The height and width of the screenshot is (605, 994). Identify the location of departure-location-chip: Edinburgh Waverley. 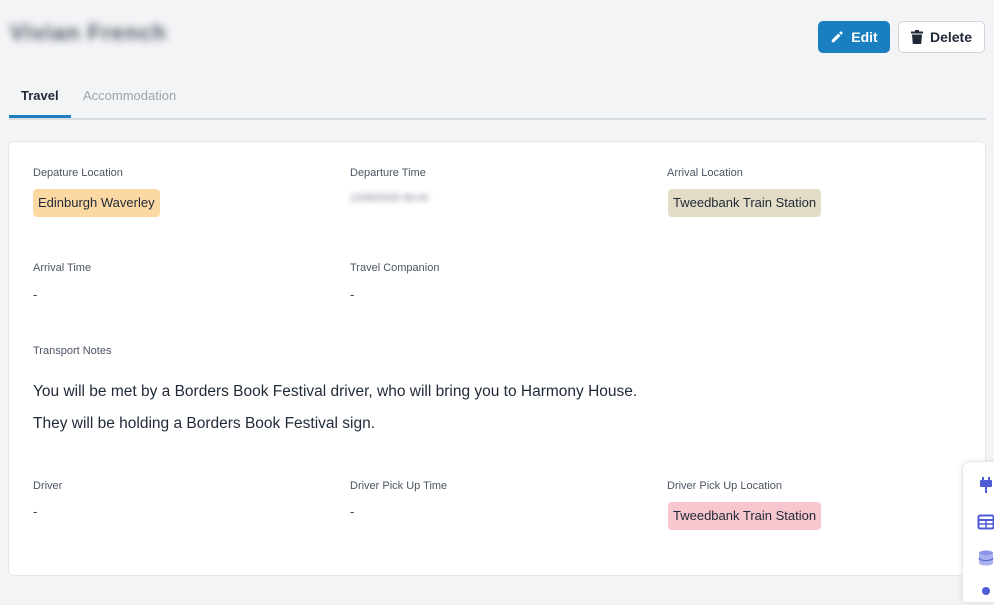
(96, 203).